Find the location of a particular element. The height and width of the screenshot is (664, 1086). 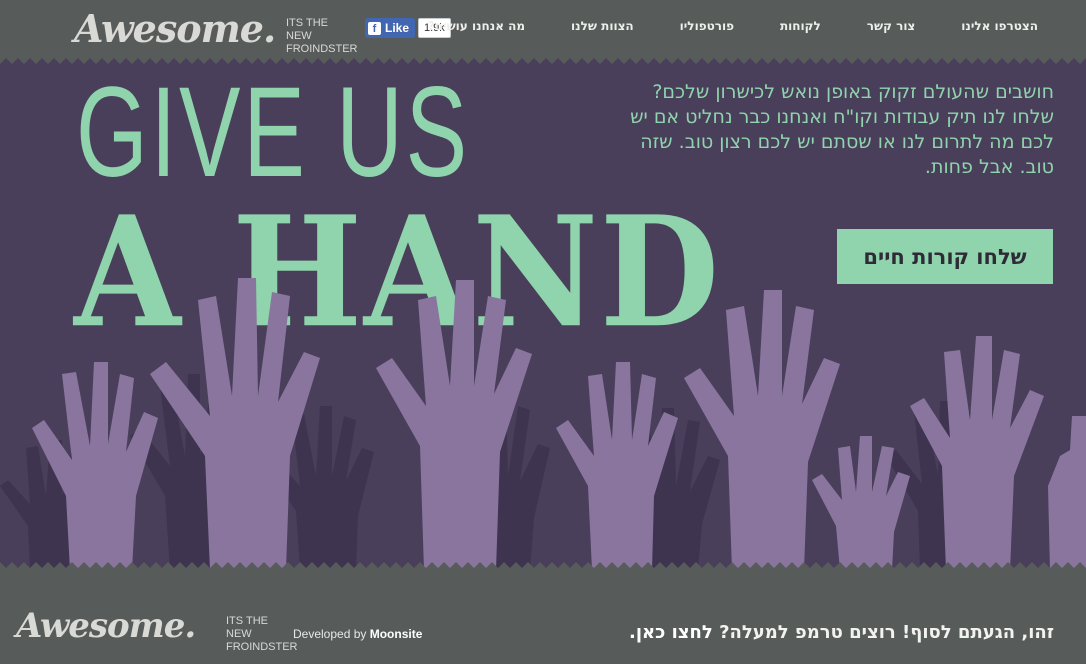

developed-by-prefix: Developed by is located at coordinates (330, 634).